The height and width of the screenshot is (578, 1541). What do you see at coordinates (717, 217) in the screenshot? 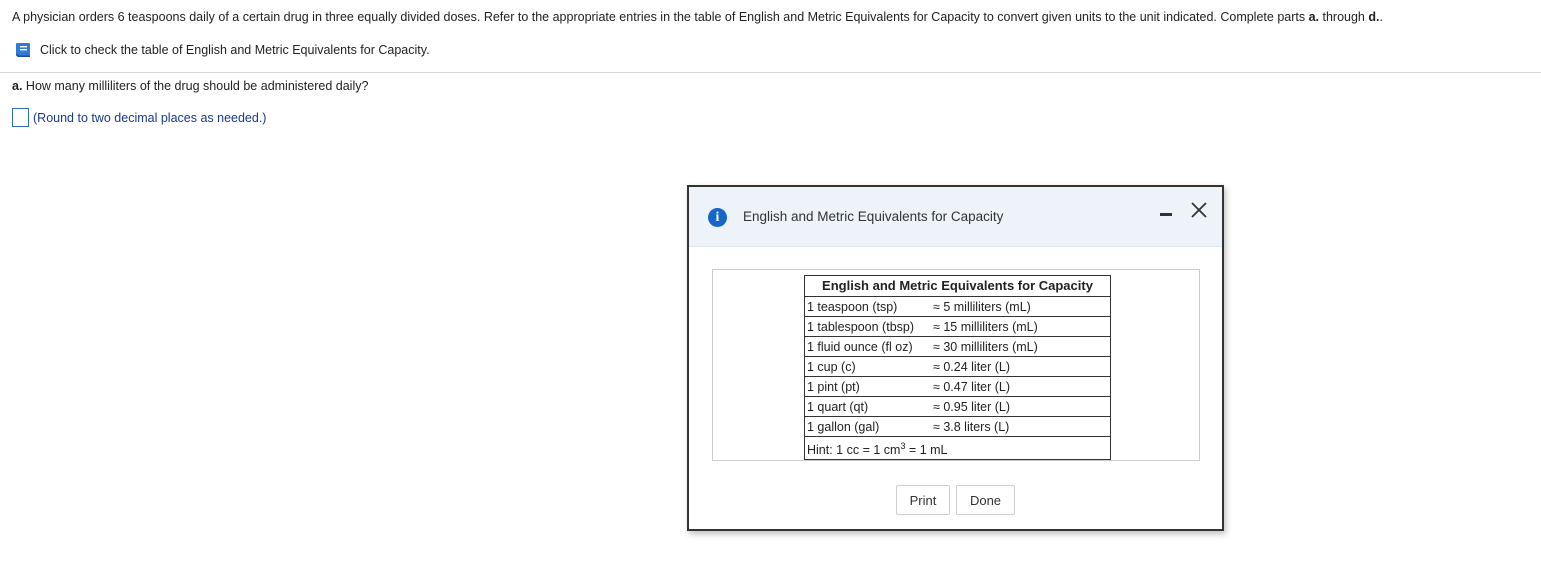
I see `info-icon: i` at bounding box center [717, 217].